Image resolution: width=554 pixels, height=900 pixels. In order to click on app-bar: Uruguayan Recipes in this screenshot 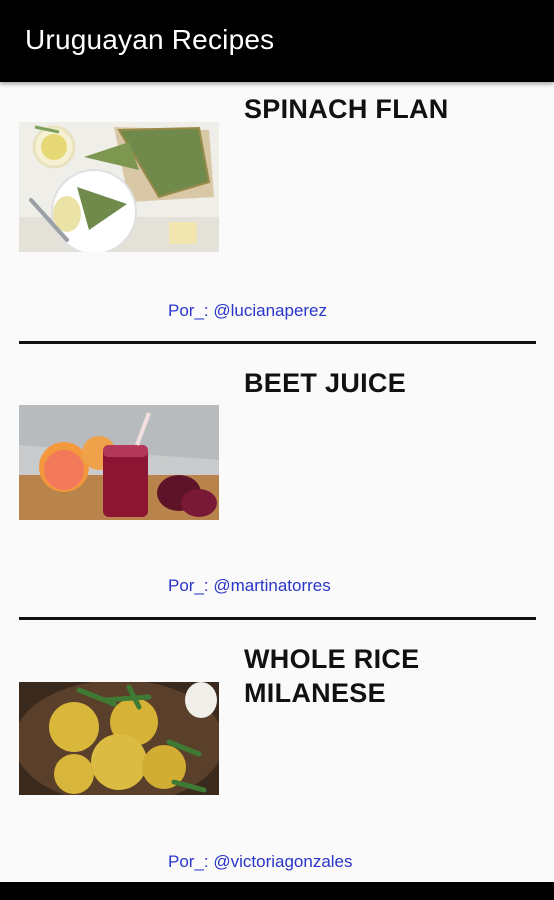, I will do `click(277, 41)`.